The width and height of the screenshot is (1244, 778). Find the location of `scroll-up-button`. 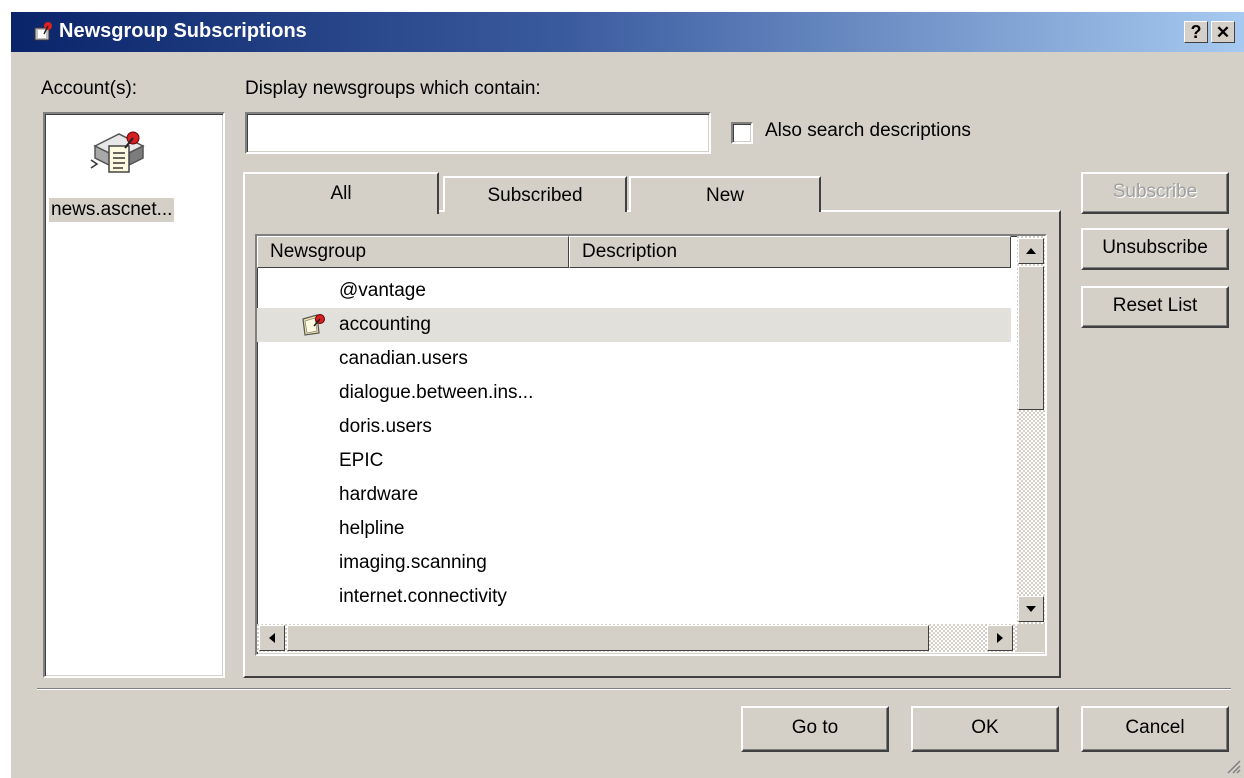

scroll-up-button is located at coordinates (1031, 251).